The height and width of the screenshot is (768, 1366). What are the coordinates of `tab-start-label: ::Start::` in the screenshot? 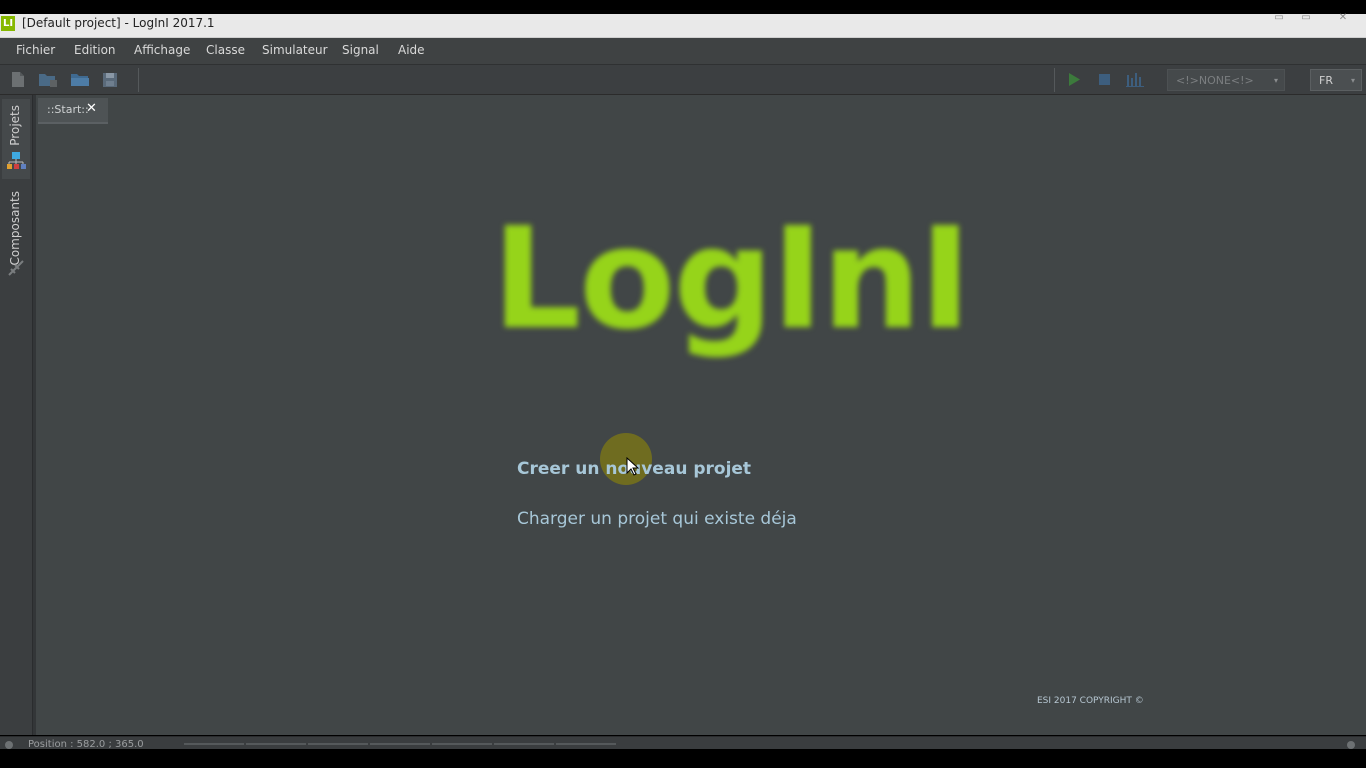 It's located at (68, 109).